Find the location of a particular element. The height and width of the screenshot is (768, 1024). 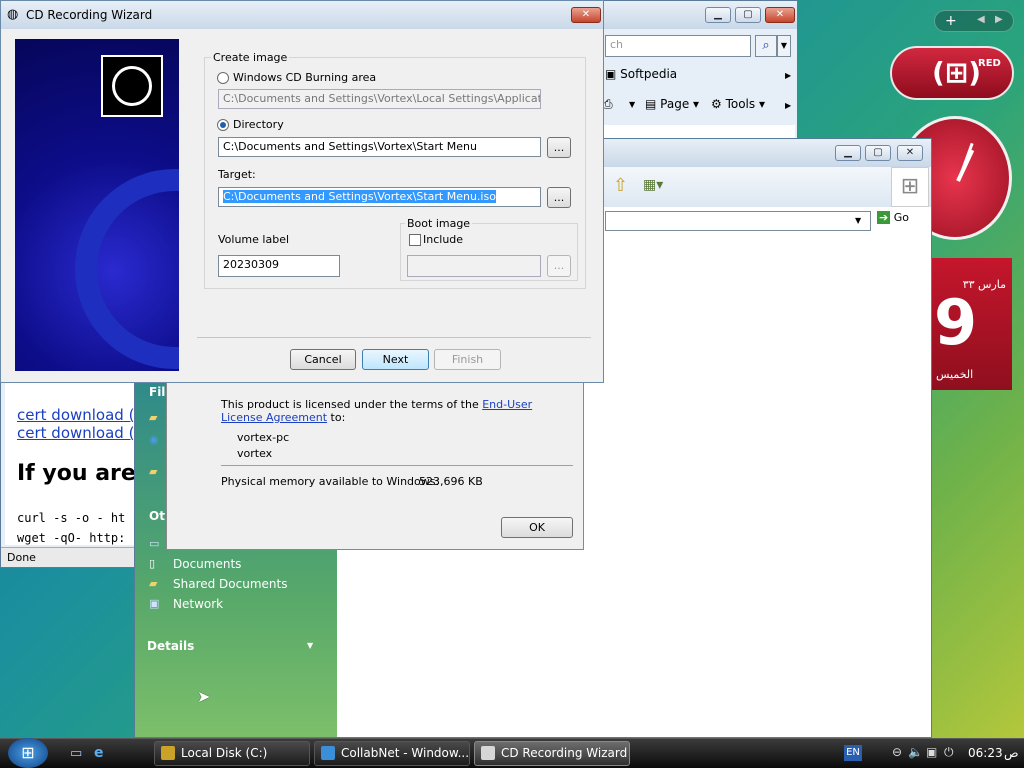

wizard-close-button: ✕ is located at coordinates (586, 15).